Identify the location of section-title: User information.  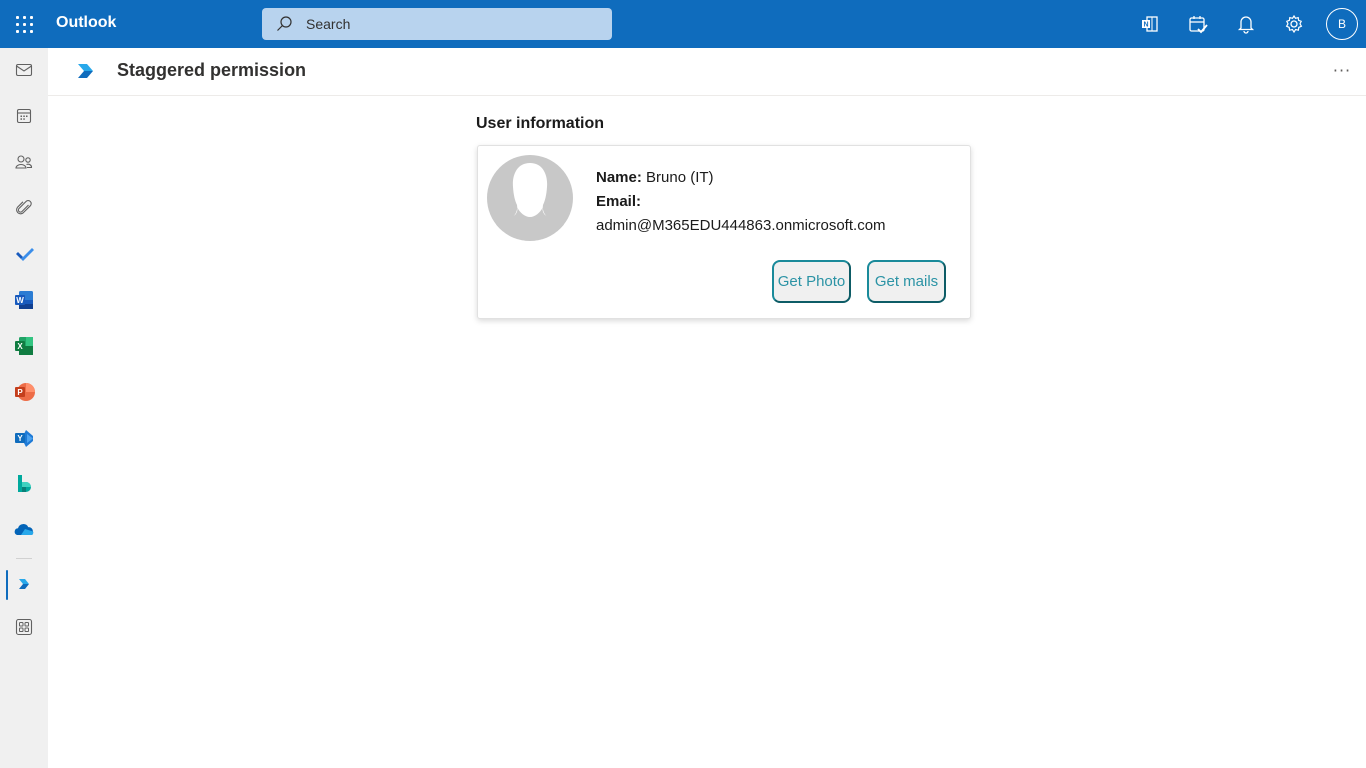
(540, 123).